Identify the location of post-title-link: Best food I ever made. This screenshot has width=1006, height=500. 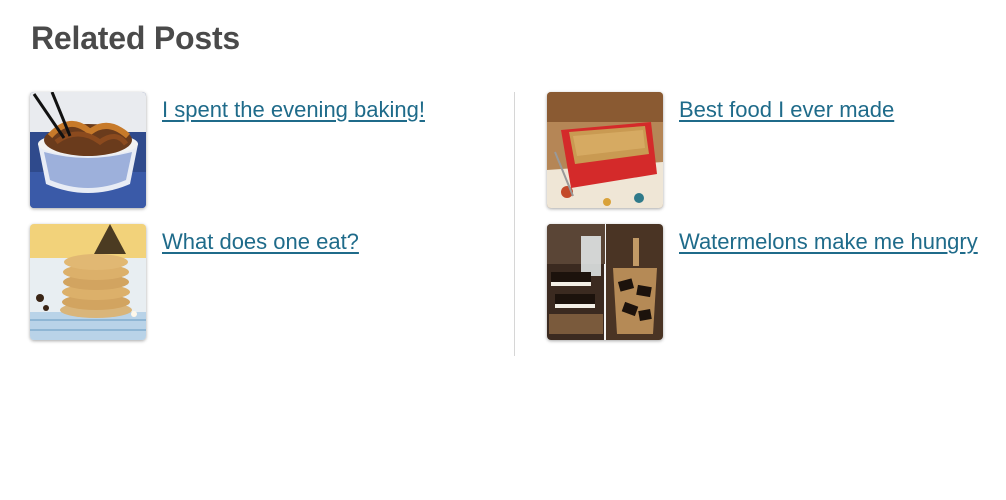
(786, 110).